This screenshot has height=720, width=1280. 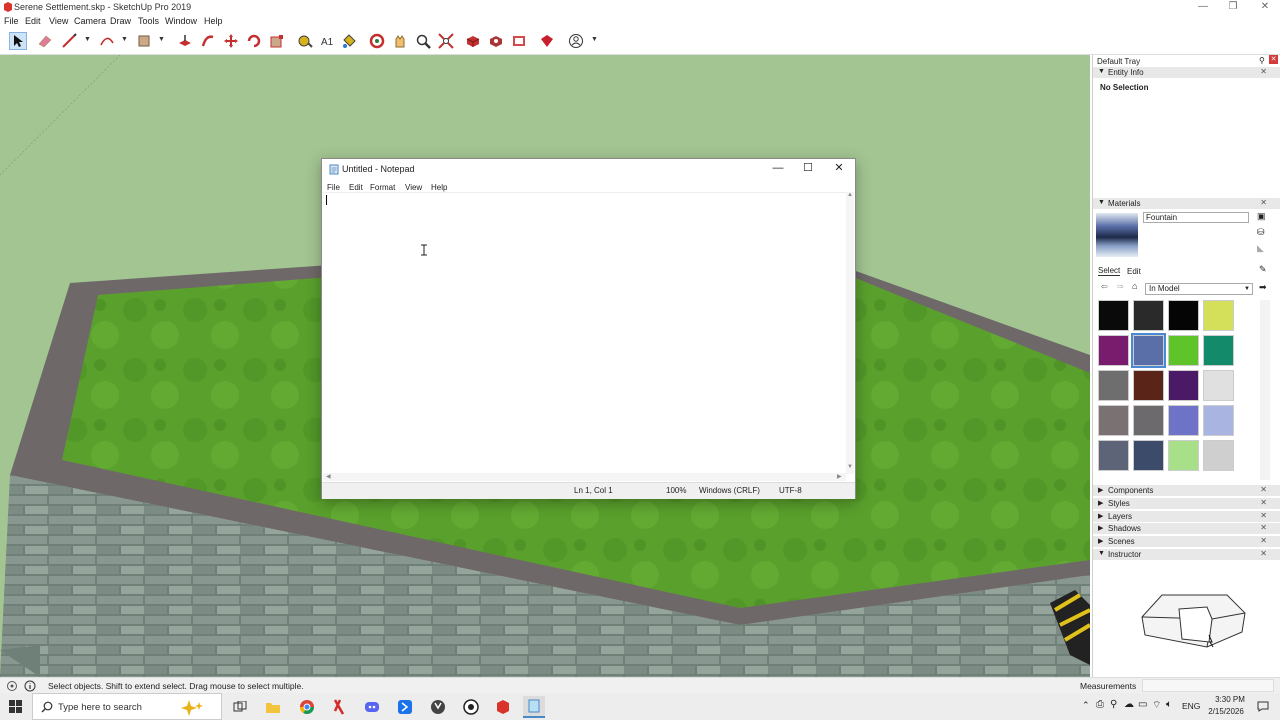 What do you see at coordinates (1208, 685) in the screenshot?
I see `measurements-input` at bounding box center [1208, 685].